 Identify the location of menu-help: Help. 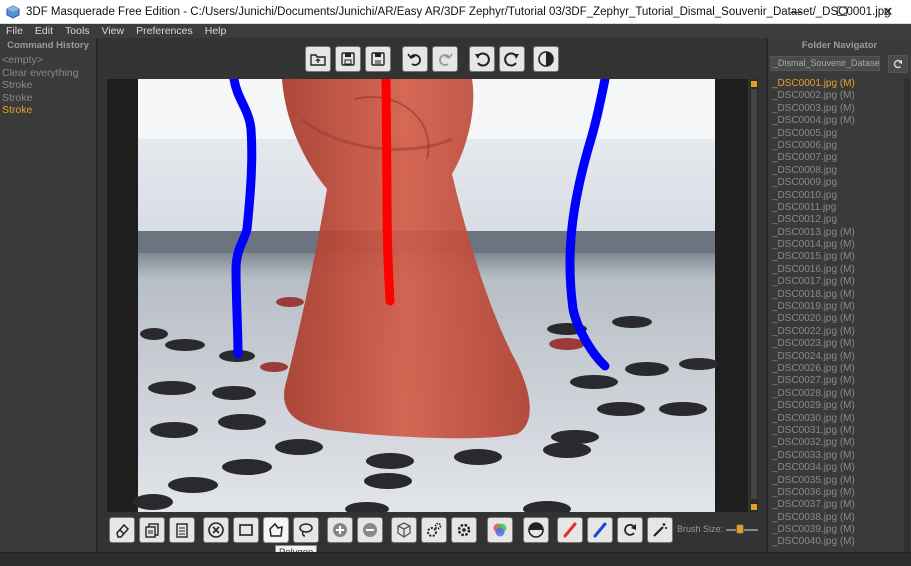
(216, 31).